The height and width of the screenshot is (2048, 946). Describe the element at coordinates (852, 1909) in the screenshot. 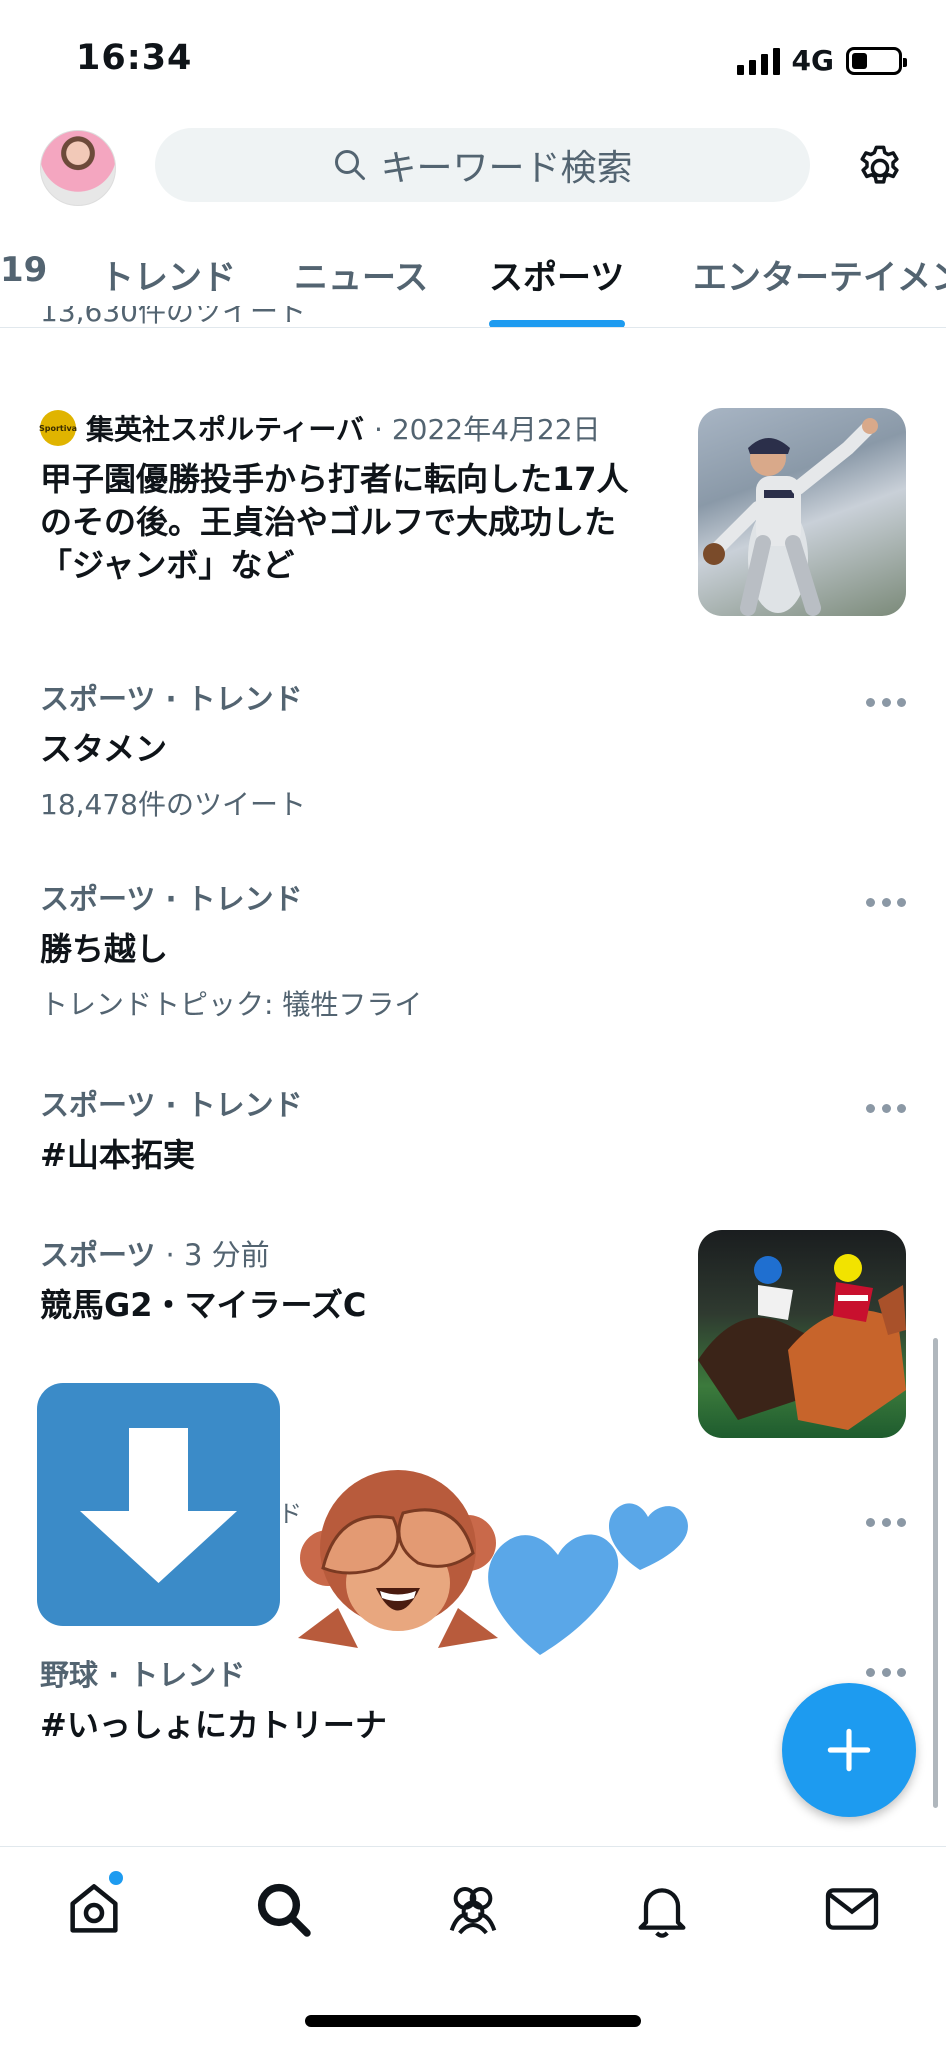

I see `messages-icon` at that location.